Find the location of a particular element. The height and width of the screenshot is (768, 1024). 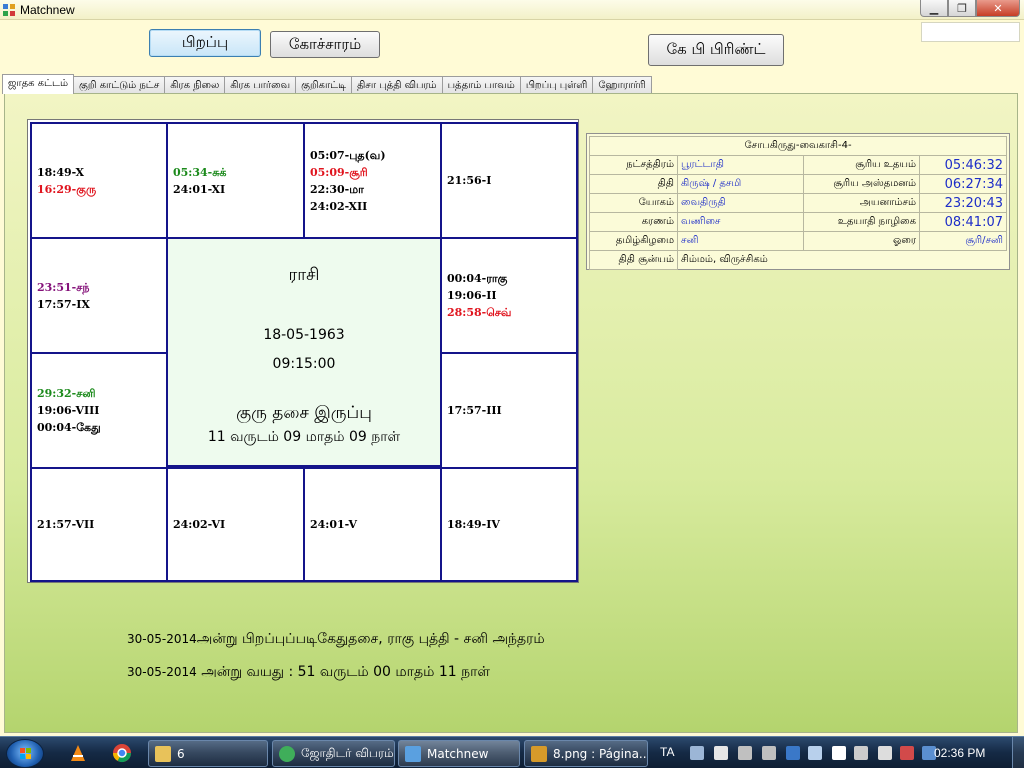

top-right-field is located at coordinates (970, 32).